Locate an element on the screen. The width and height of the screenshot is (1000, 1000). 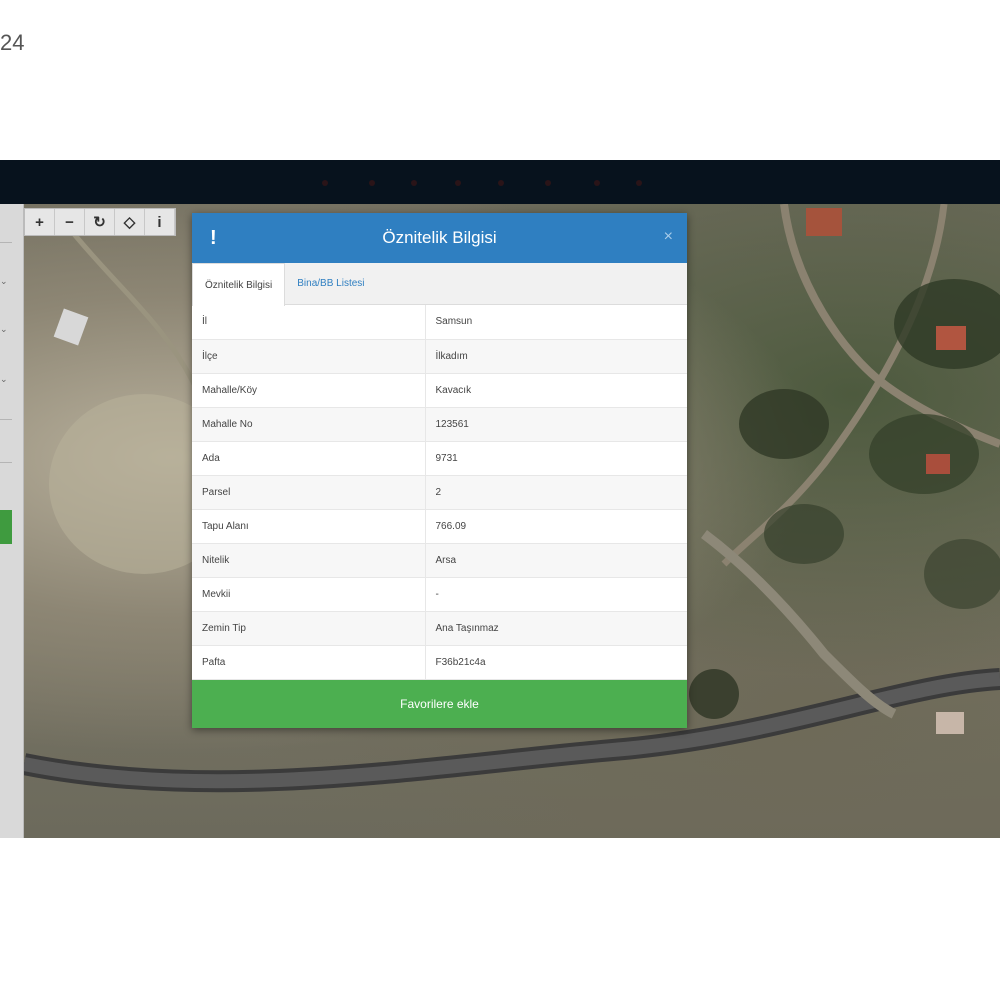
attribute-key: Parsel is located at coordinates (309, 492).